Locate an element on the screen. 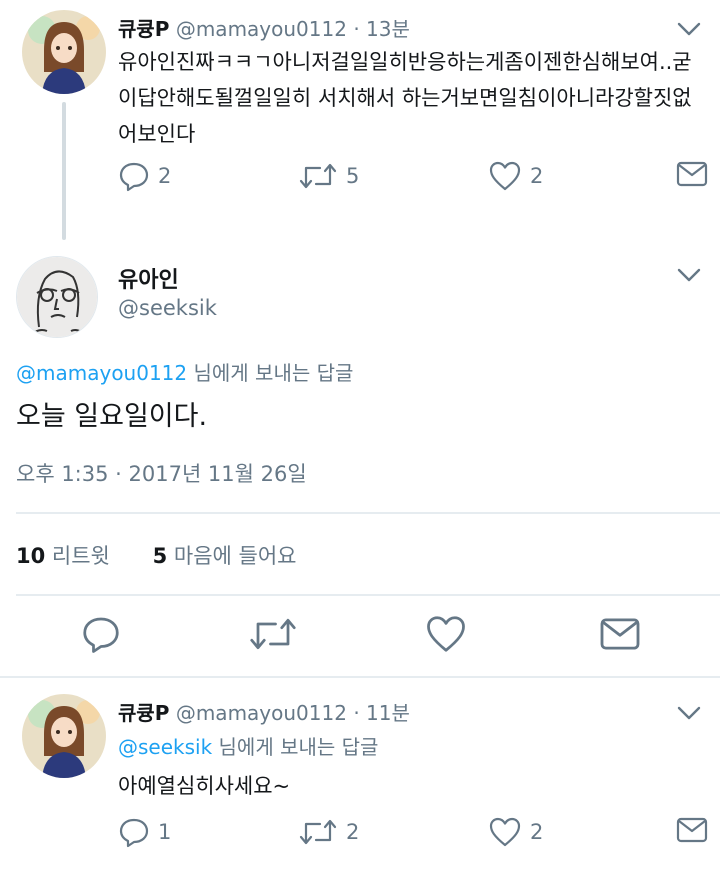 The width and height of the screenshot is (720, 870). retweet-count: 2 is located at coordinates (353, 832).